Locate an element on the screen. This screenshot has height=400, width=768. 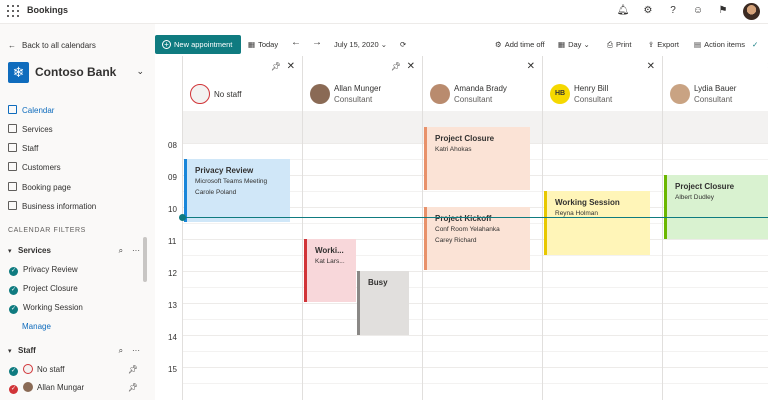
view-selector: ▦ Day ⌄ is located at coordinates (574, 44).